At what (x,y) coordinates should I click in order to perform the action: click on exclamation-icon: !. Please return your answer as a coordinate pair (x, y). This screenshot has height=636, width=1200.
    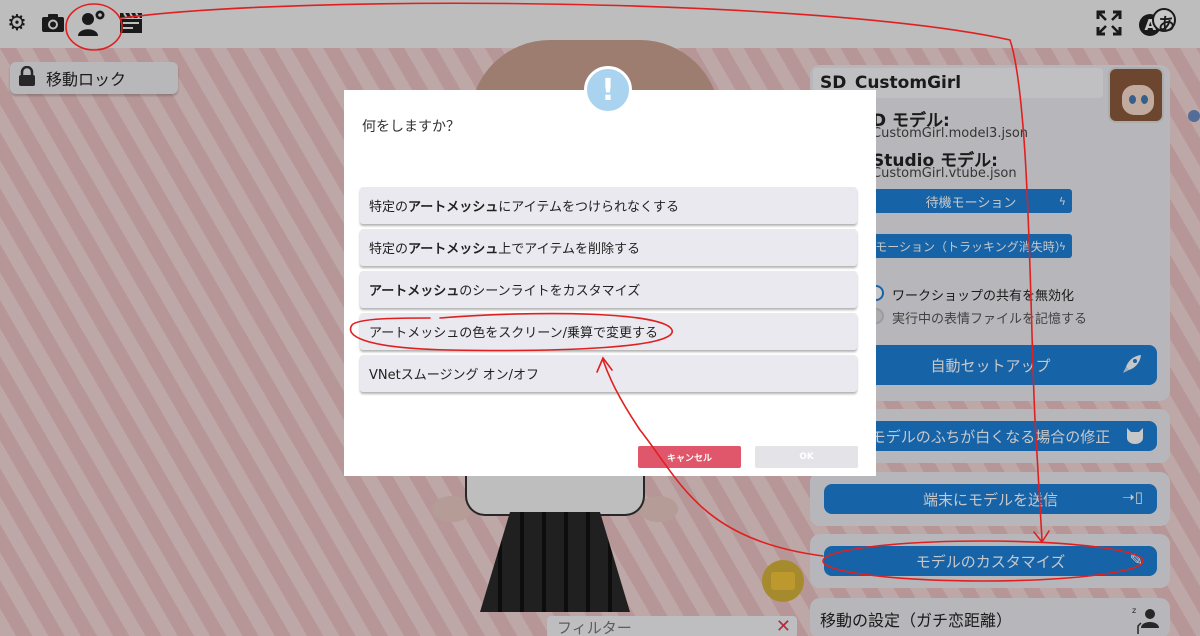
    Looking at the image, I should click on (608, 90).